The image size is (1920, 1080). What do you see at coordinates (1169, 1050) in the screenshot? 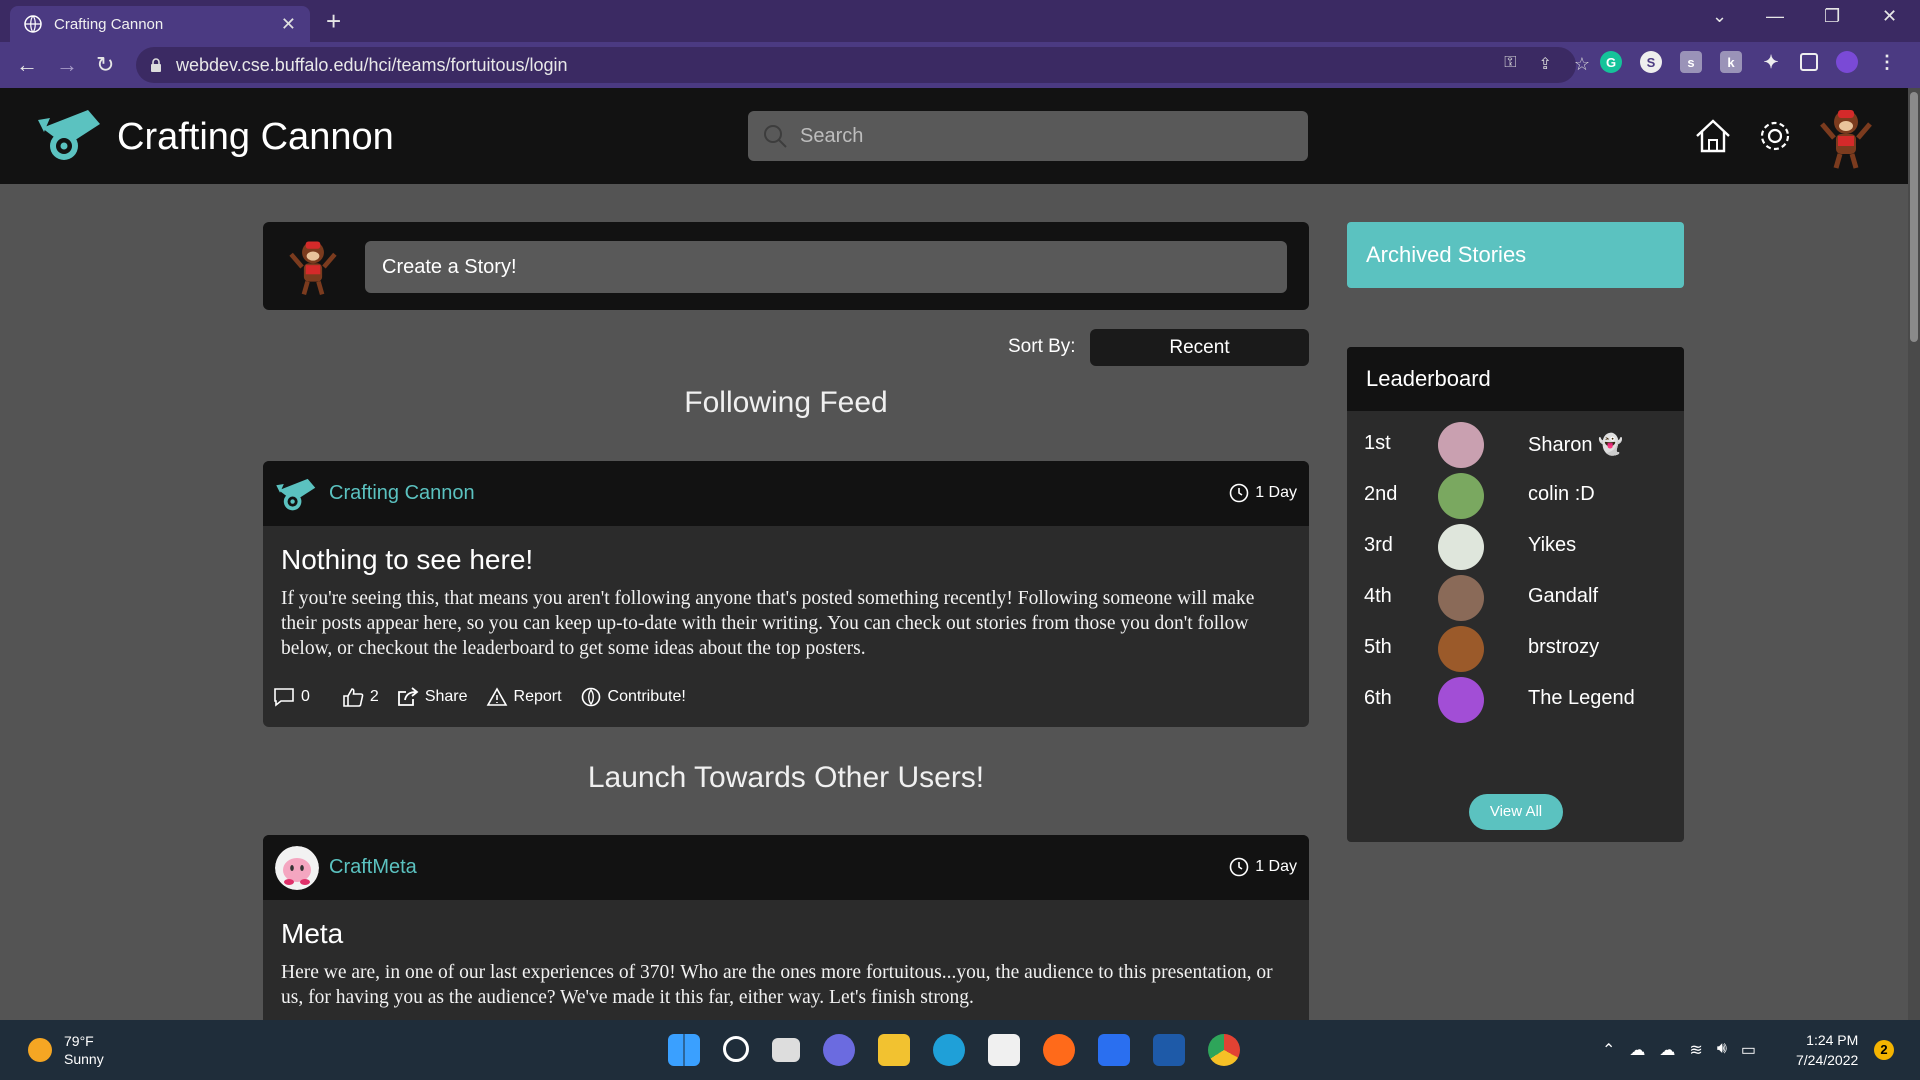
I see `vpn-icon` at bounding box center [1169, 1050].